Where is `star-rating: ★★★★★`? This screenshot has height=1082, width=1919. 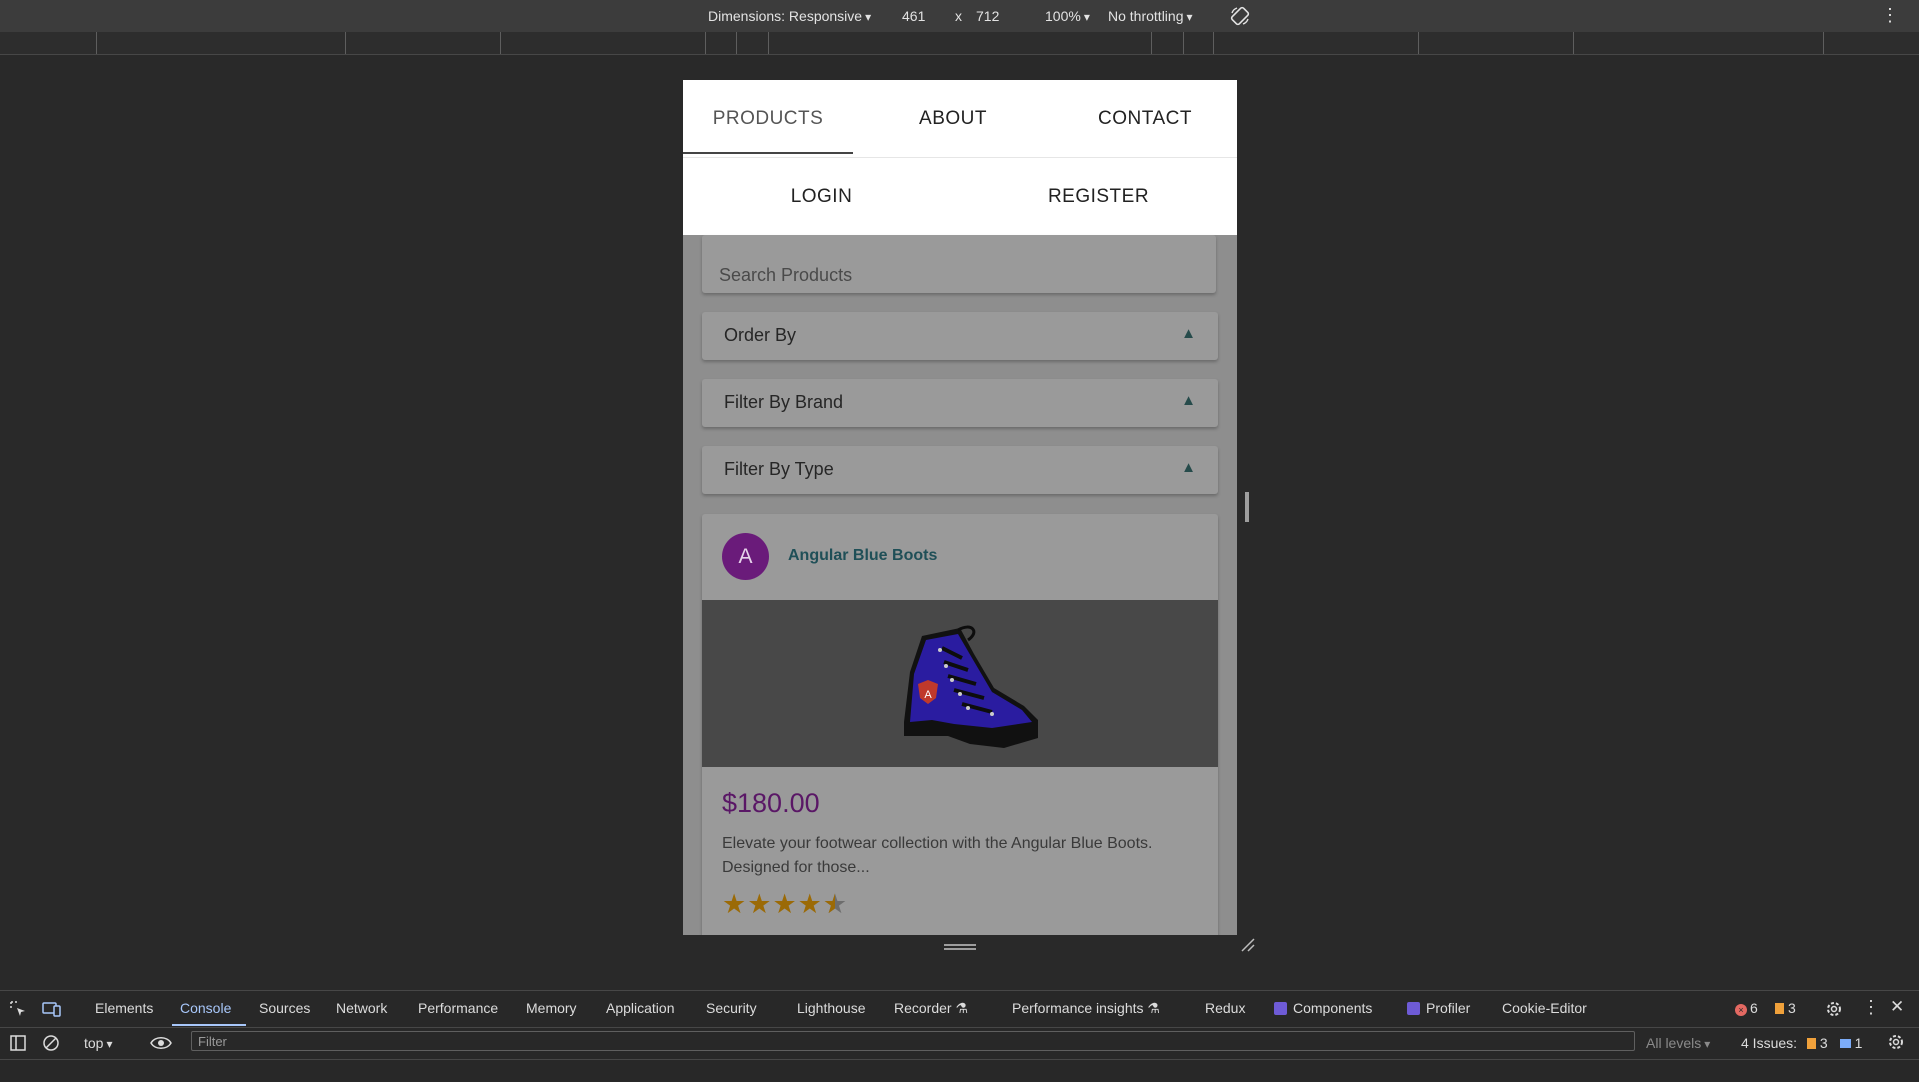
star-rating: ★★★★★ is located at coordinates (785, 904).